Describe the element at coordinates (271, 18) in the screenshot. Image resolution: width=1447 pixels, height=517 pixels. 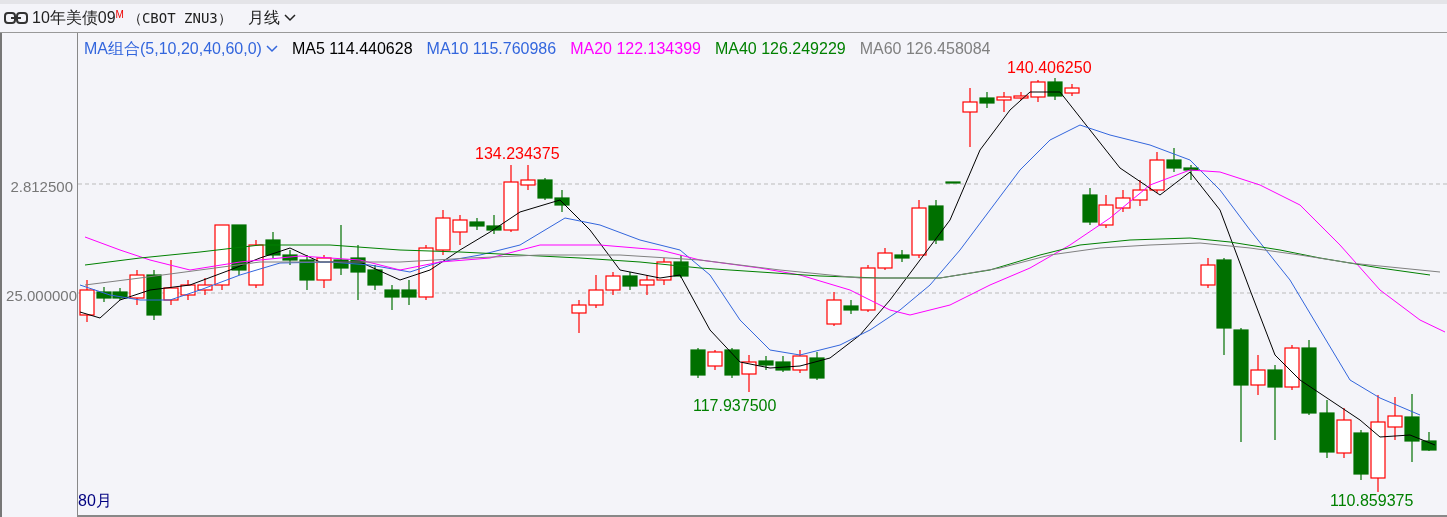
I see `period-dropdown: 月线` at that location.